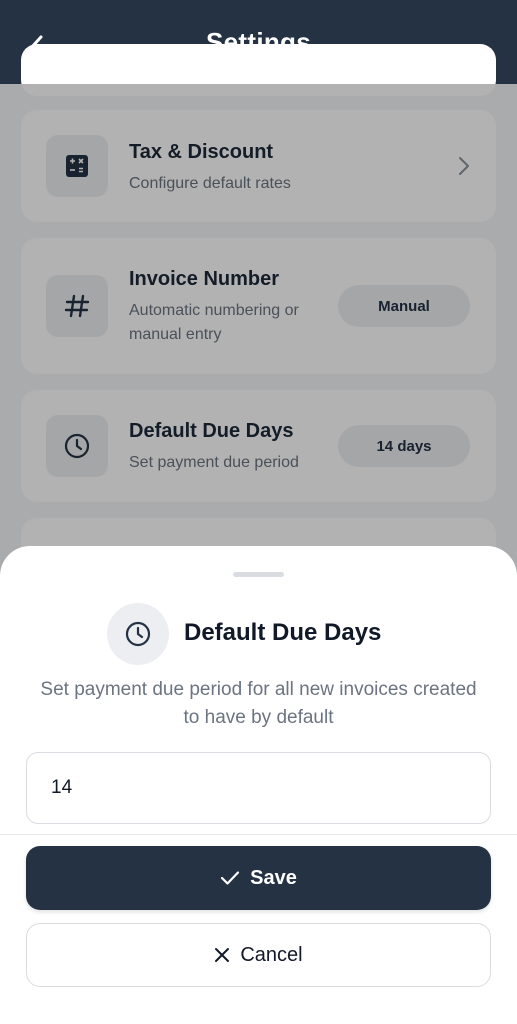 The height and width of the screenshot is (1024, 517). I want to click on sheet-clock-icon-circle, so click(138, 634).